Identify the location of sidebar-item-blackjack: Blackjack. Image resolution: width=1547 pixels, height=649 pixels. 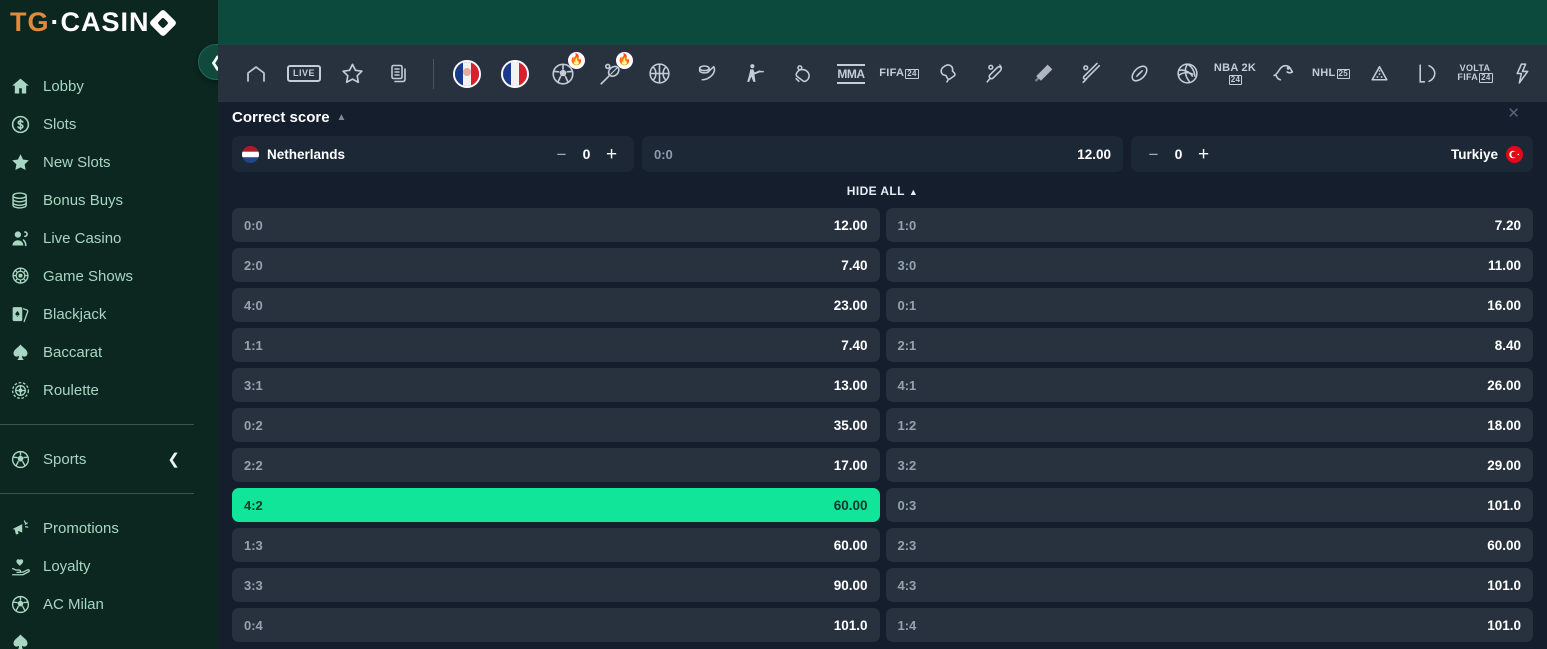
(109, 314).